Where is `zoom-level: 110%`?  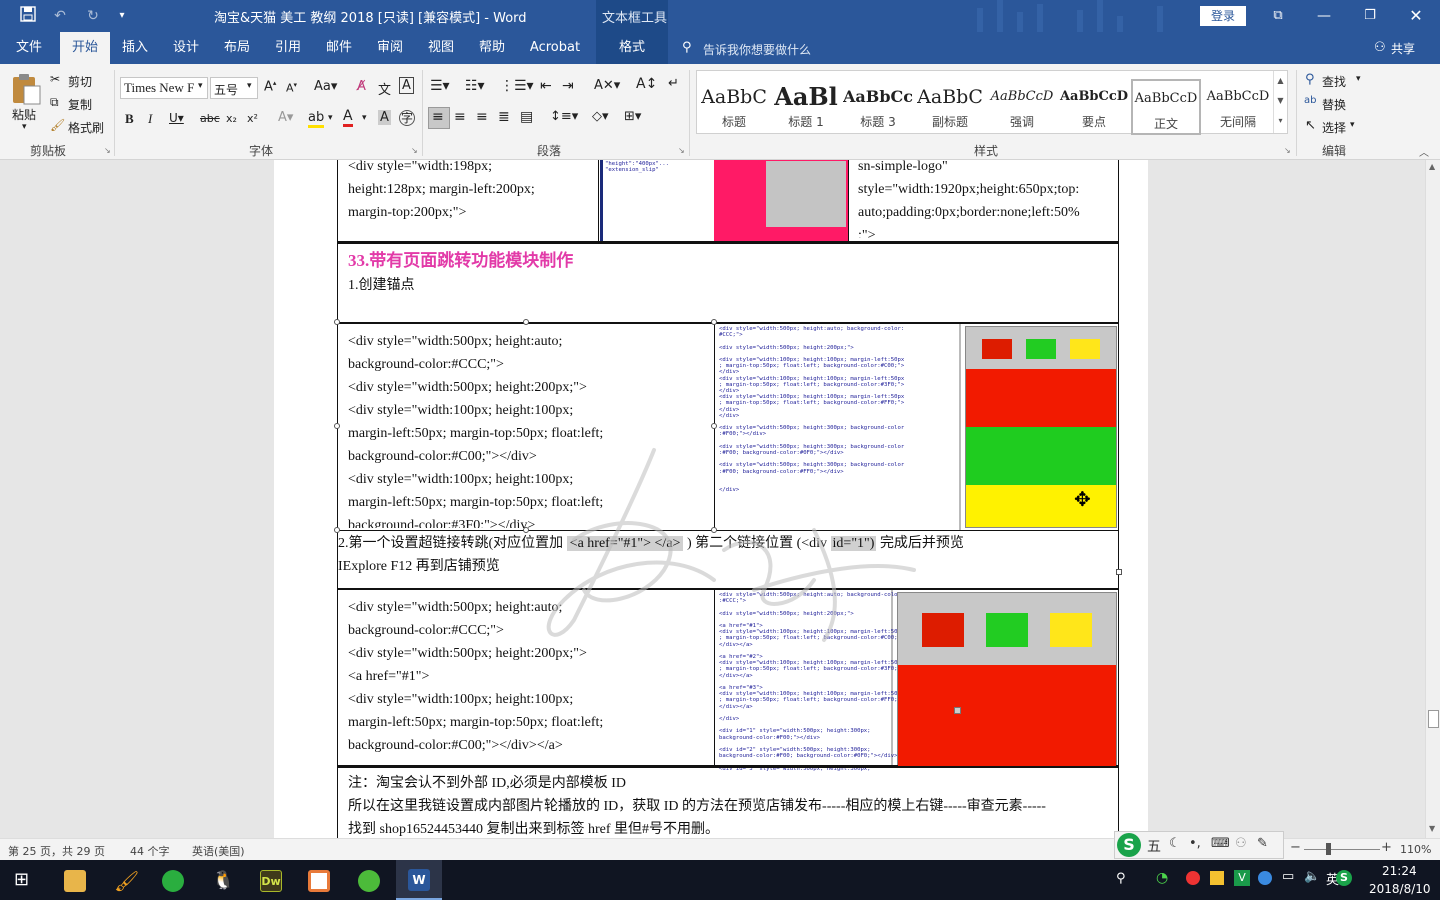 zoom-level: 110% is located at coordinates (1415, 849).